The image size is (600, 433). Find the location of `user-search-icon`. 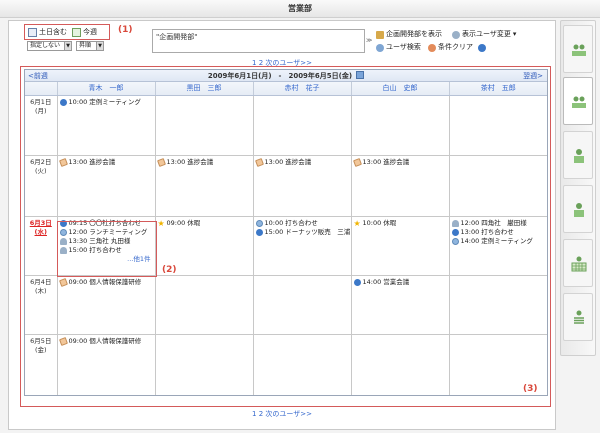

user-search-icon is located at coordinates (380, 47).